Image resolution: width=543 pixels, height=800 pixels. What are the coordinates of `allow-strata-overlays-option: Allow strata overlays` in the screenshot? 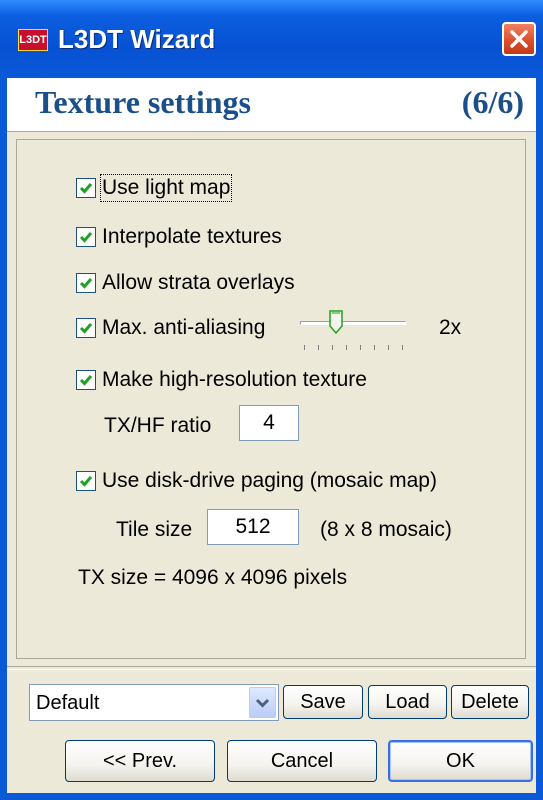 It's located at (185, 283).